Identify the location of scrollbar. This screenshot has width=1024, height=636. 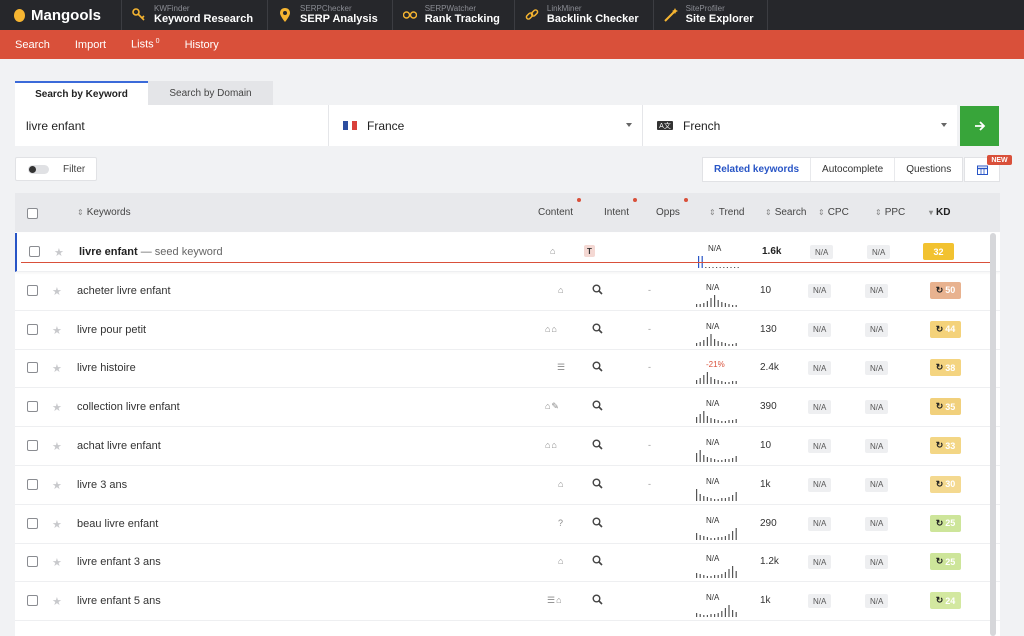
(993, 434).